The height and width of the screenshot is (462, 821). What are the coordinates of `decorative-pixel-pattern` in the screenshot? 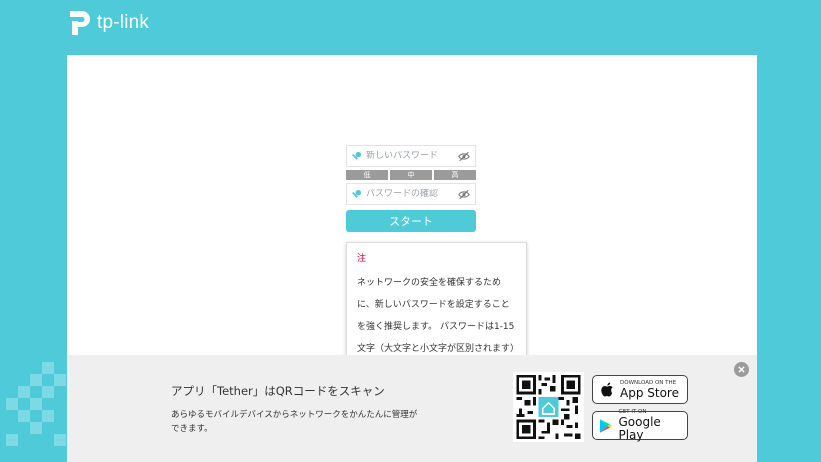 It's located at (36, 404).